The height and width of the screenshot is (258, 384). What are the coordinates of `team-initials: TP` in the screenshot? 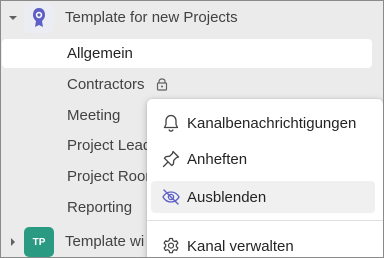 It's located at (39, 242).